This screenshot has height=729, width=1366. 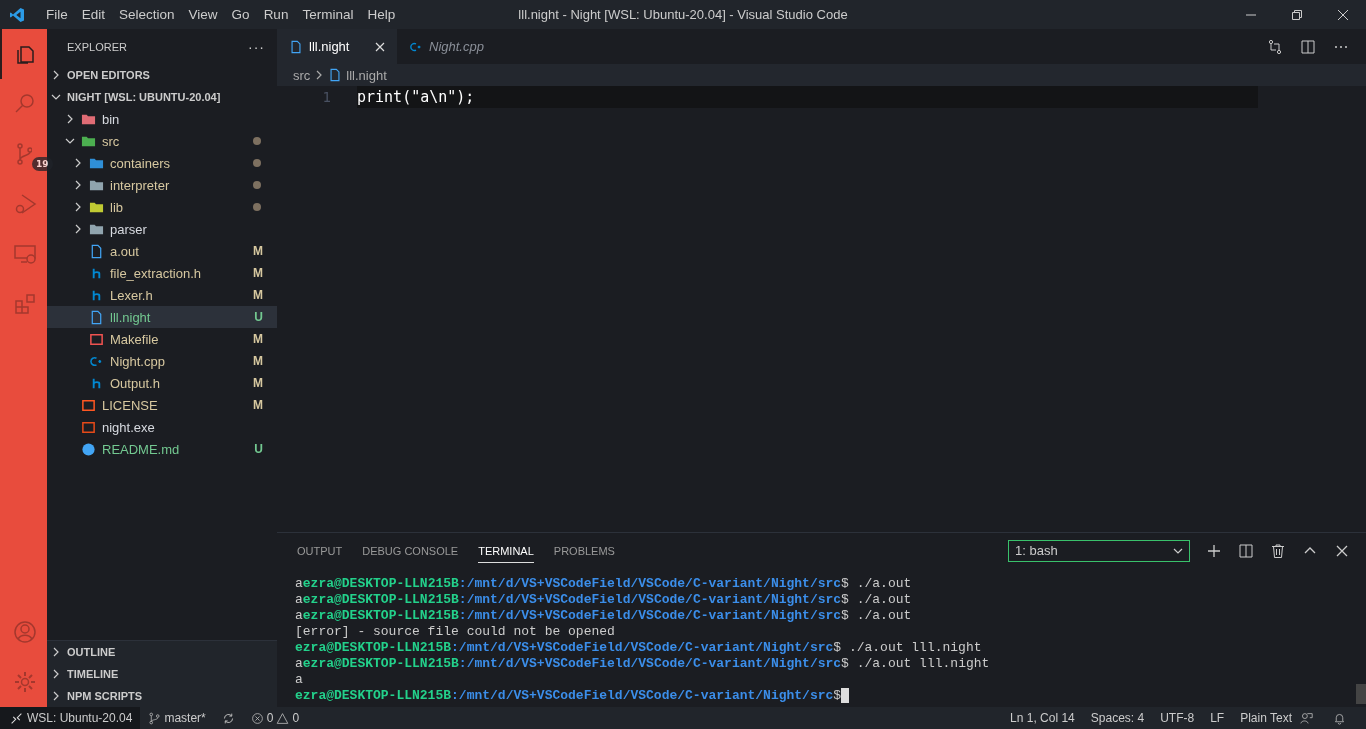 What do you see at coordinates (257, 718) in the screenshot?
I see `error-icon` at bounding box center [257, 718].